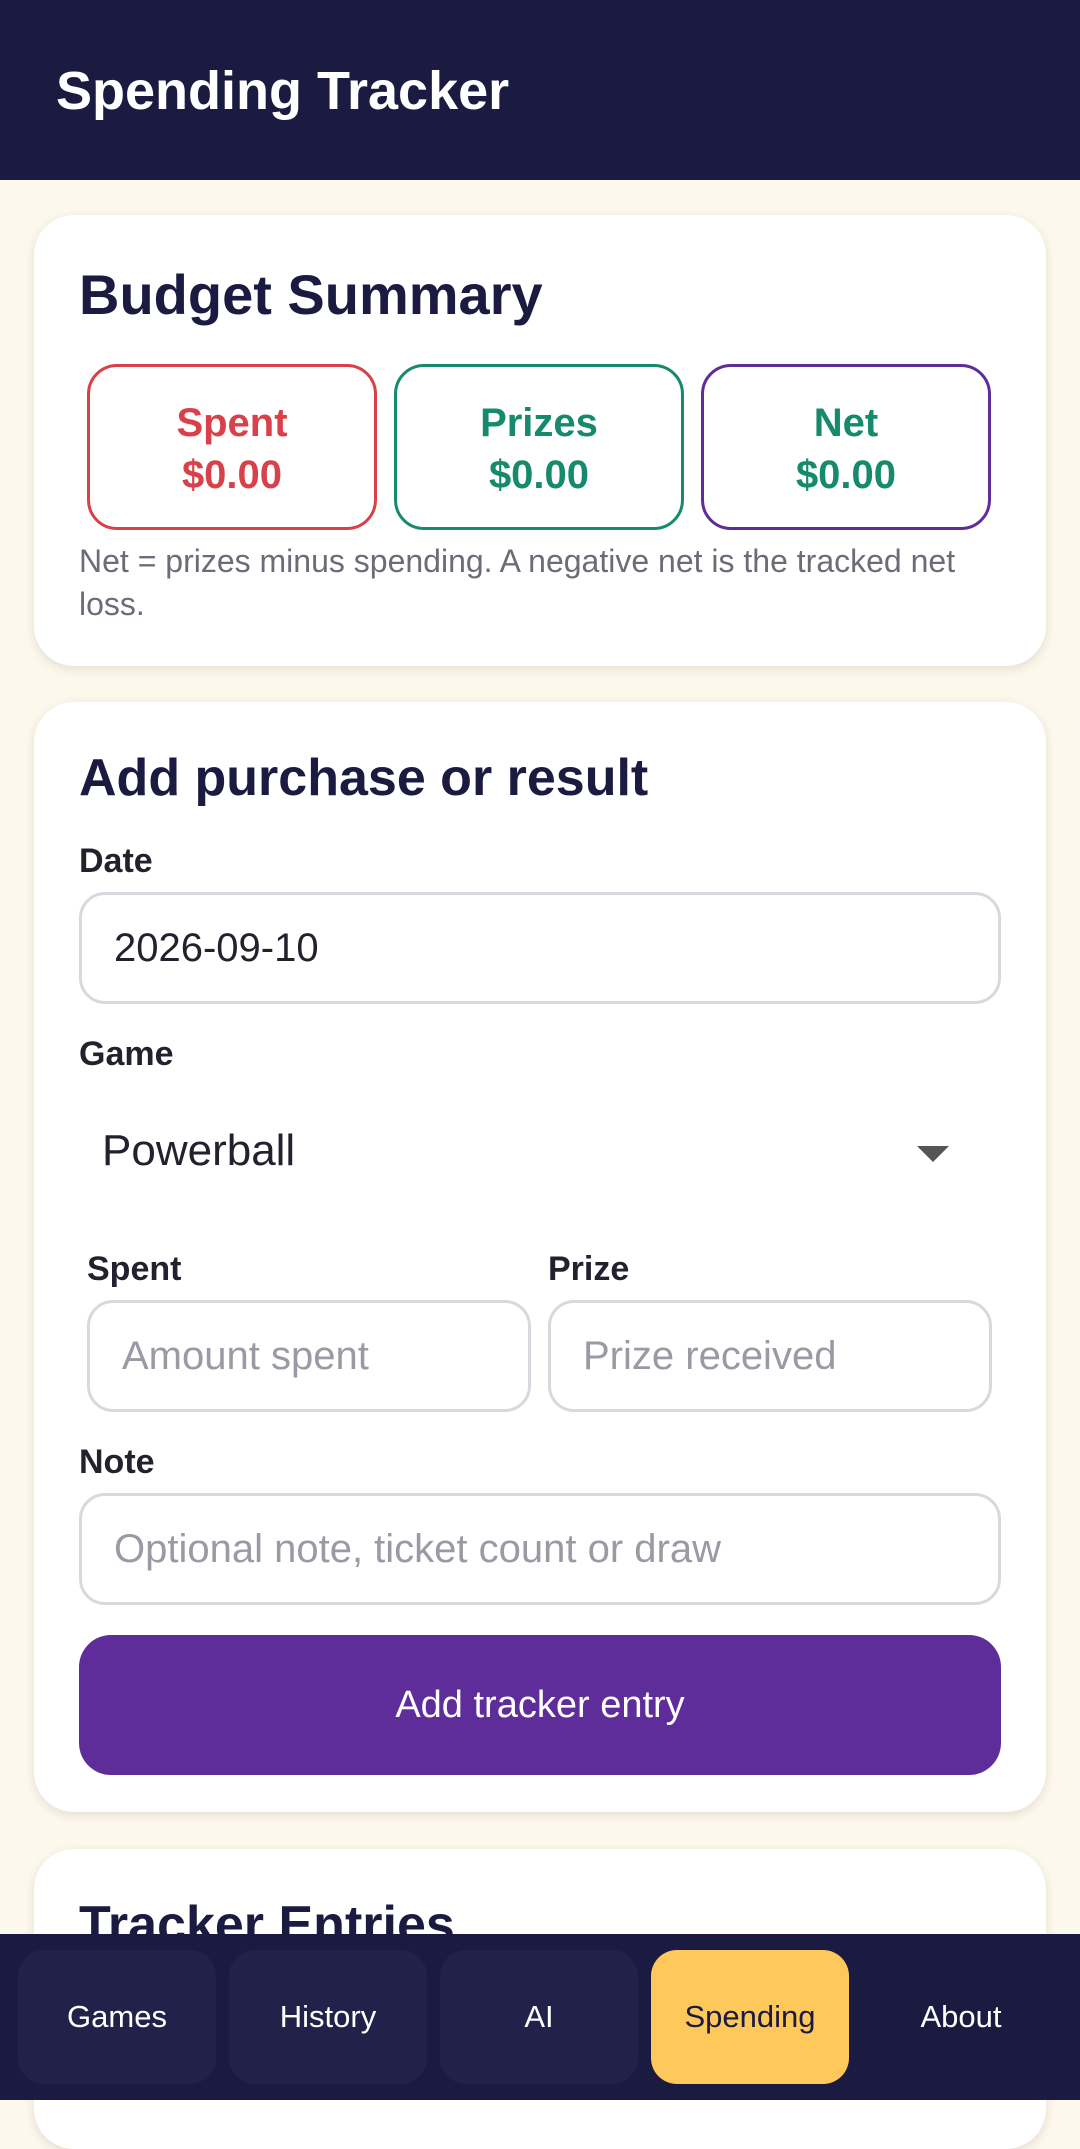 The height and width of the screenshot is (2149, 1080). Describe the element at coordinates (328, 2017) in the screenshot. I see `nav-tab-history: History` at that location.